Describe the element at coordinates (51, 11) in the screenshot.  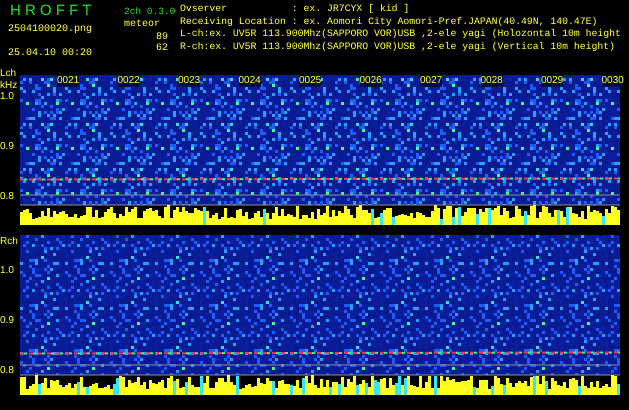
I see `app-logo: H R O F F T` at that location.